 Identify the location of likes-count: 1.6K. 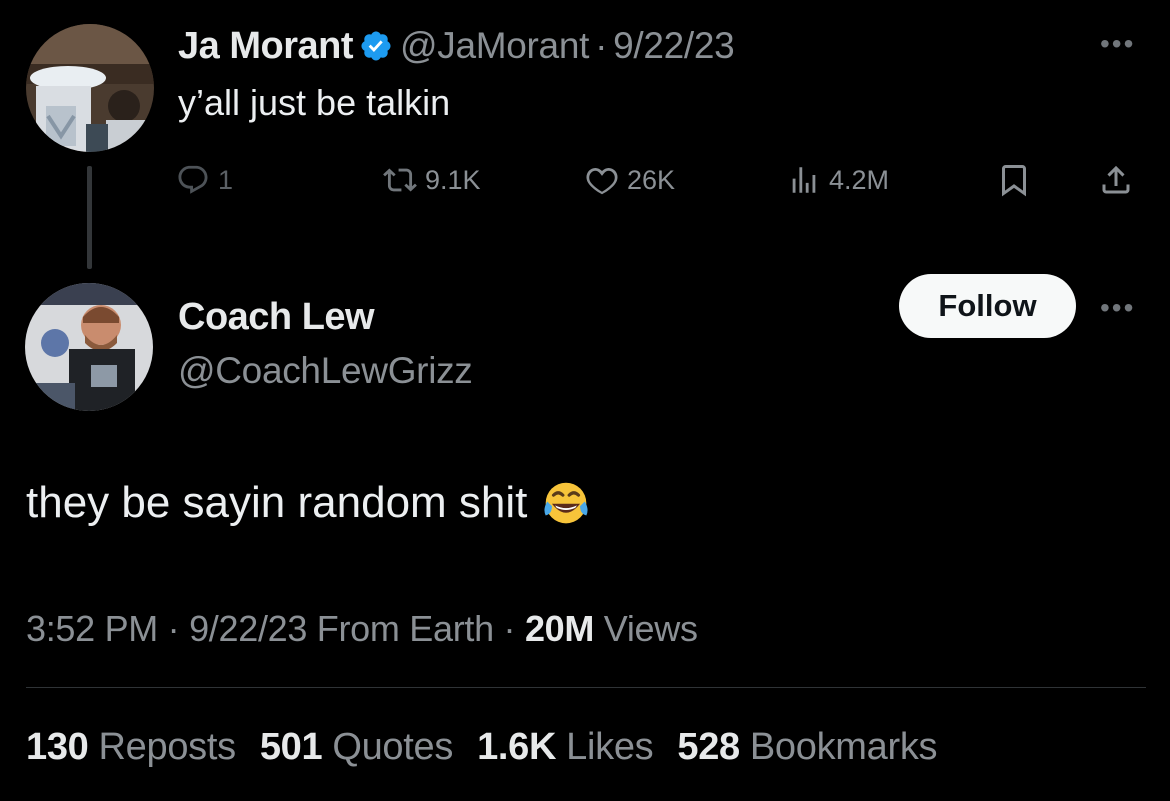
(517, 746).